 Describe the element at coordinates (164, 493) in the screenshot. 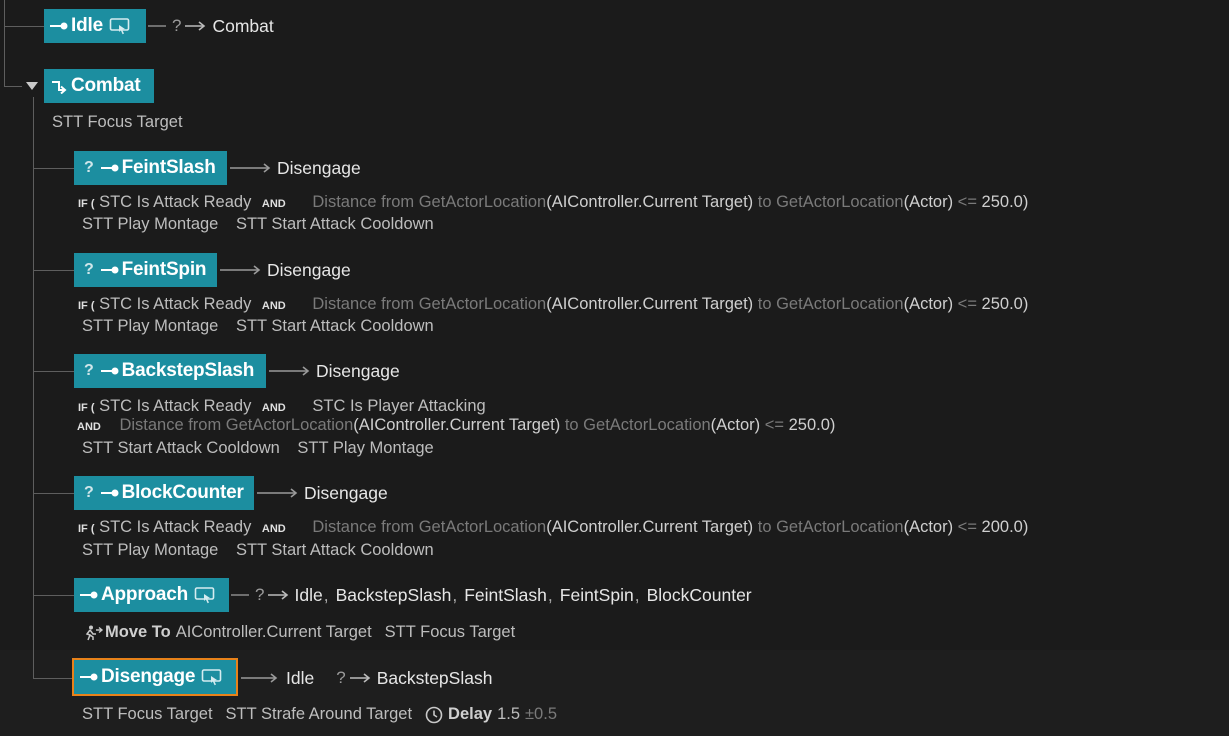

I see `state-node-block-counter: ? BlockCounter` at that location.